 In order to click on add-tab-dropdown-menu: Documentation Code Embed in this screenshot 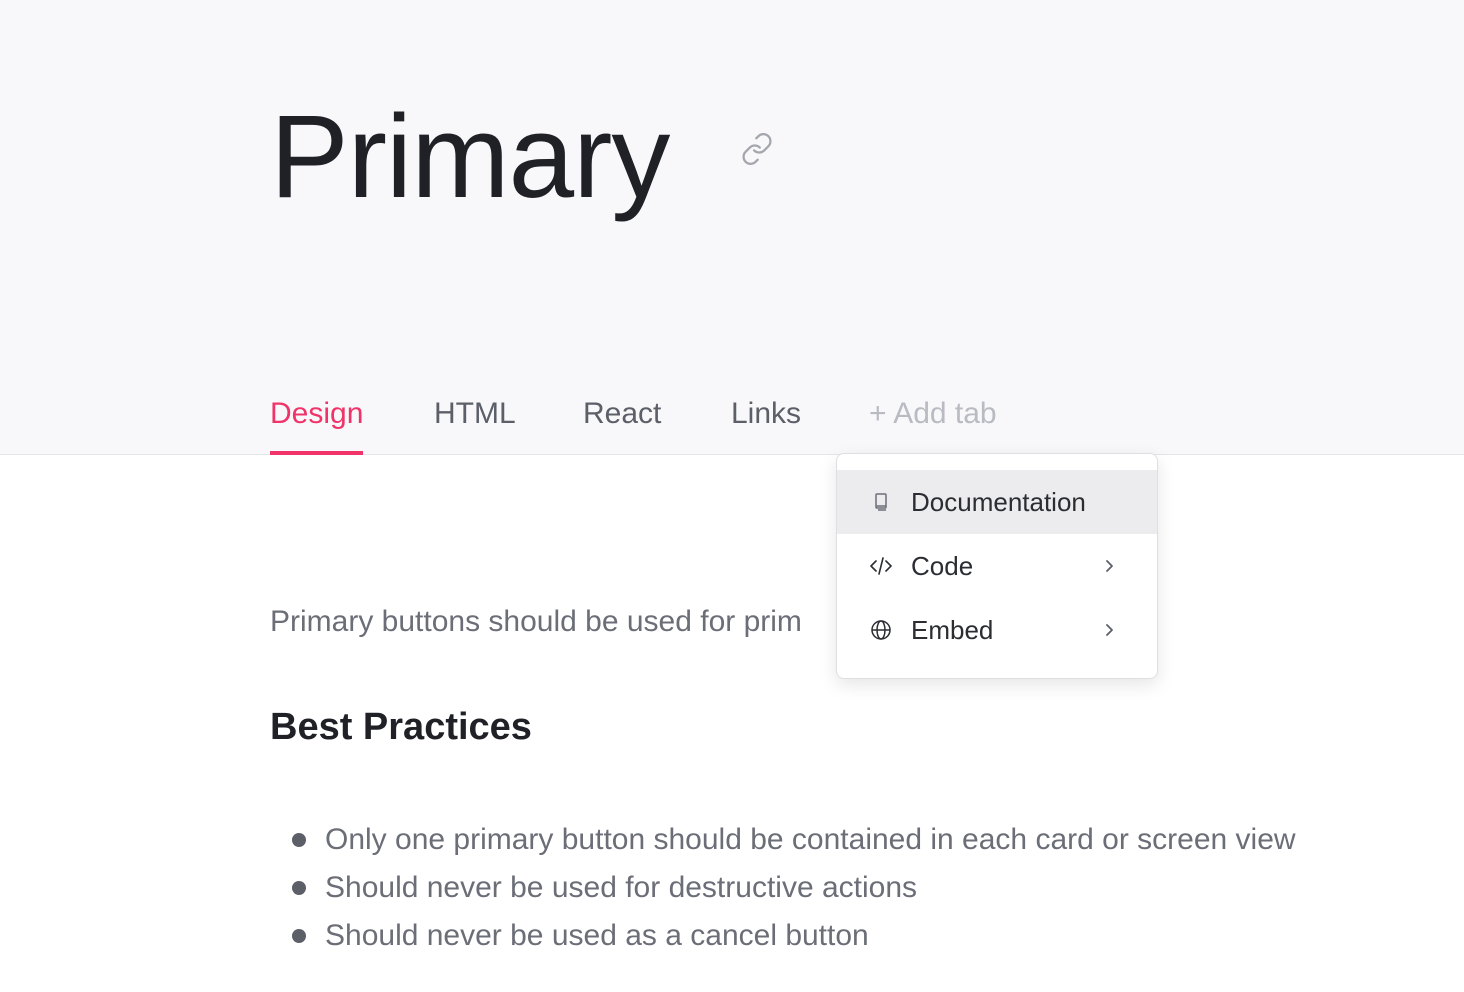, I will do `click(997, 566)`.